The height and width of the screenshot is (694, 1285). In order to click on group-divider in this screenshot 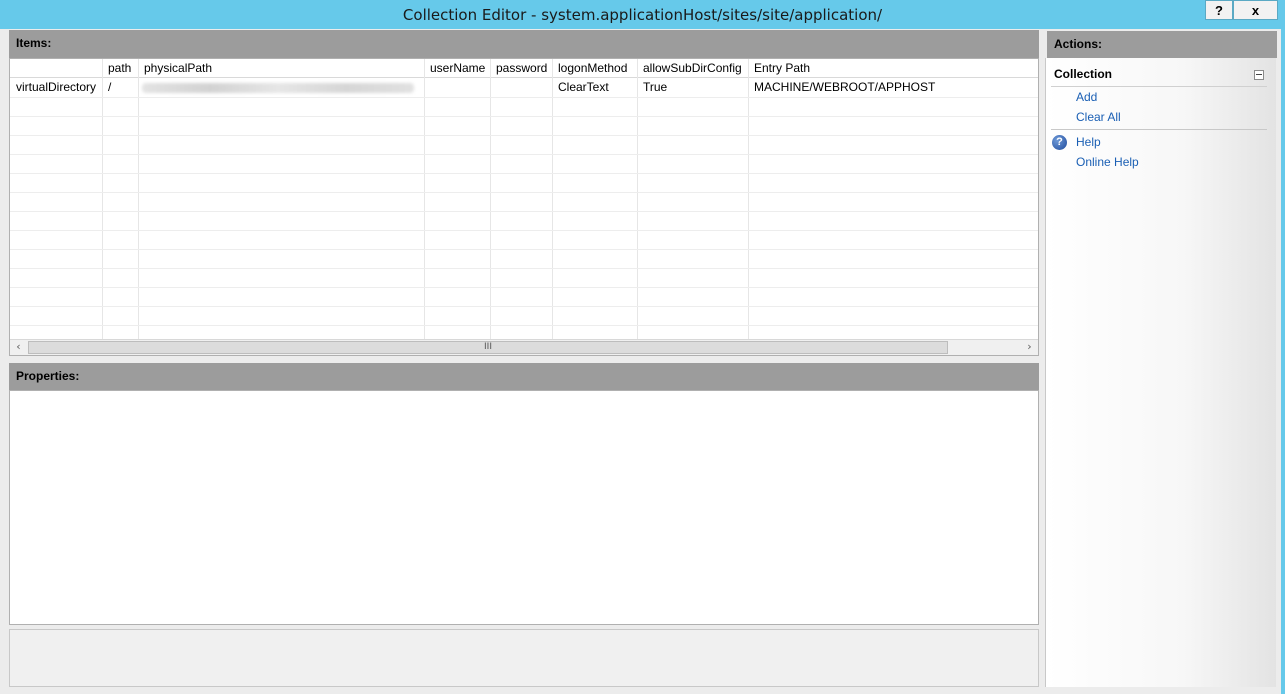, I will do `click(1159, 86)`.